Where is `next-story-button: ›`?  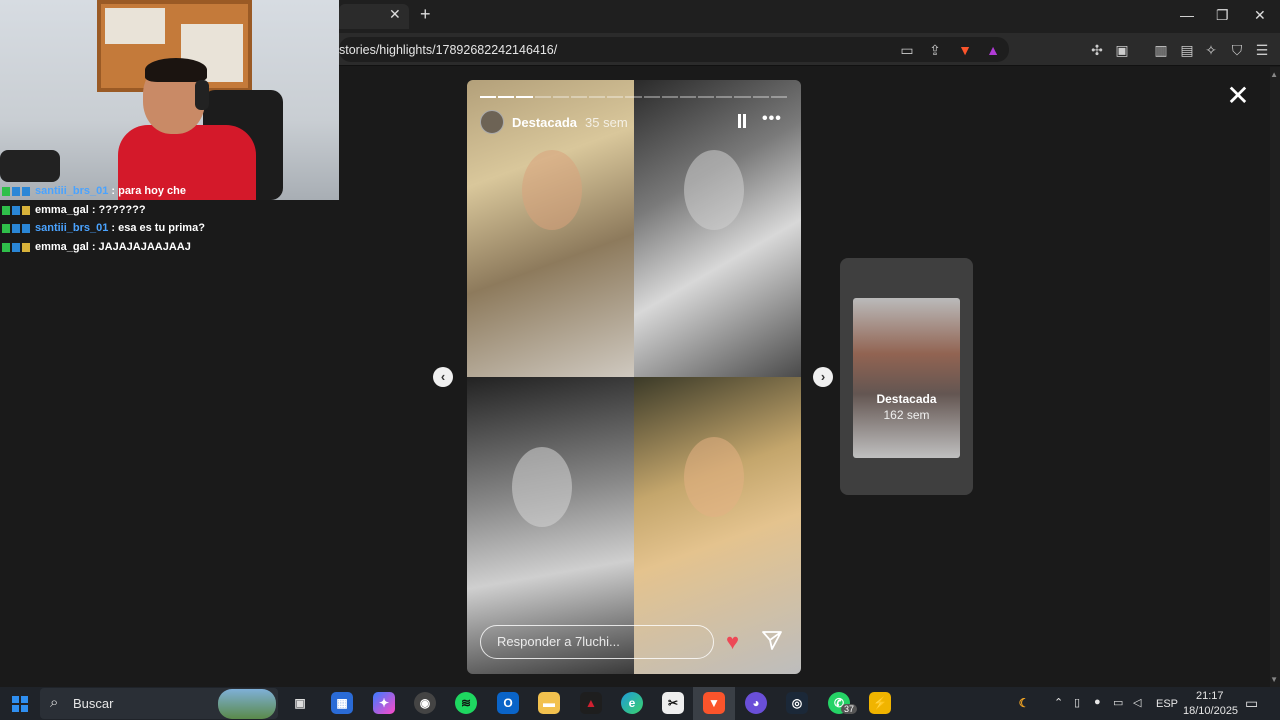 next-story-button: › is located at coordinates (823, 377).